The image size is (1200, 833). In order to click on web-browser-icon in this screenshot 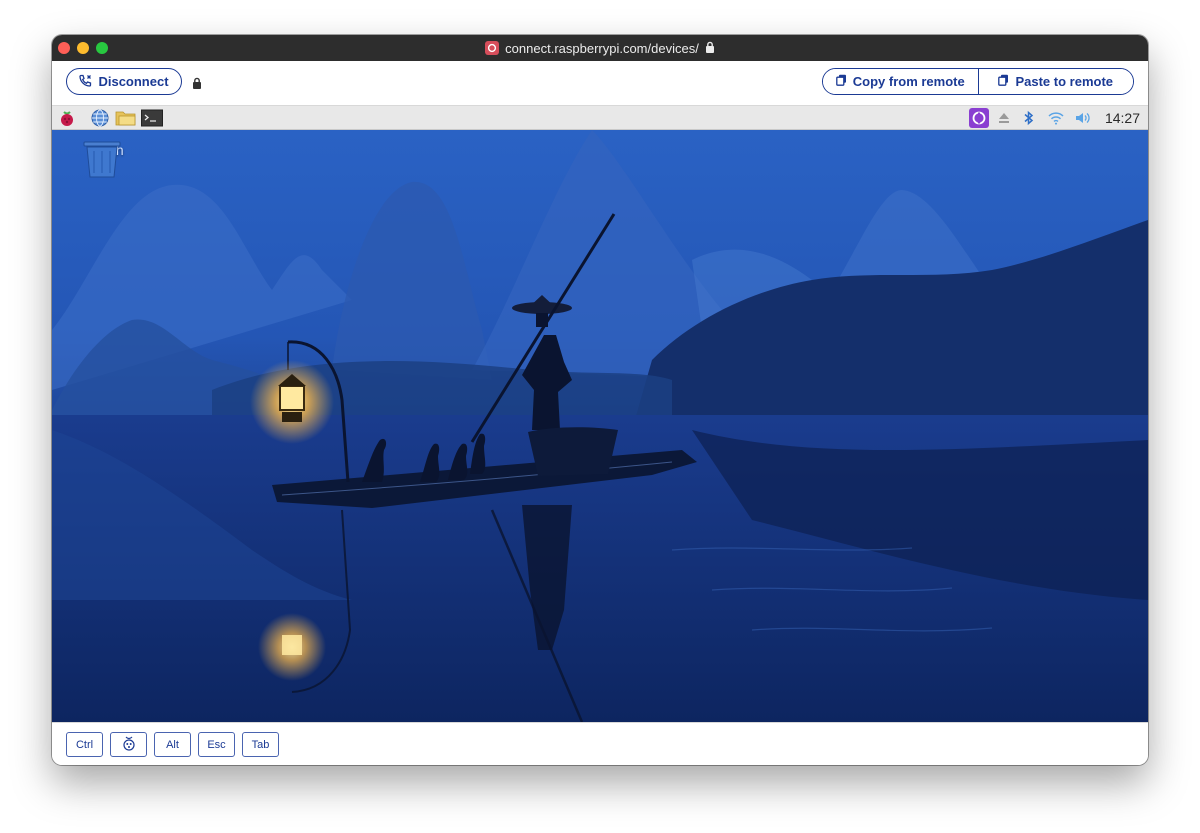, I will do `click(100, 118)`.